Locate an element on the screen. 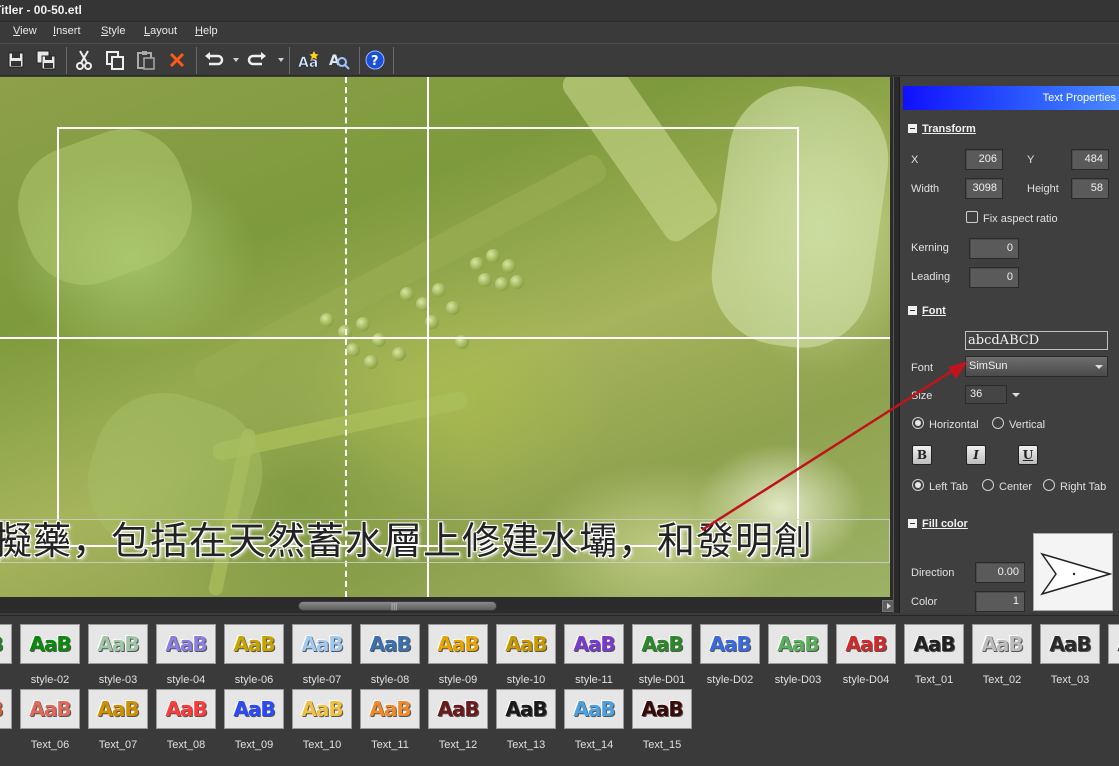  style-tile: AaB Text_12 is located at coordinates (458, 720).